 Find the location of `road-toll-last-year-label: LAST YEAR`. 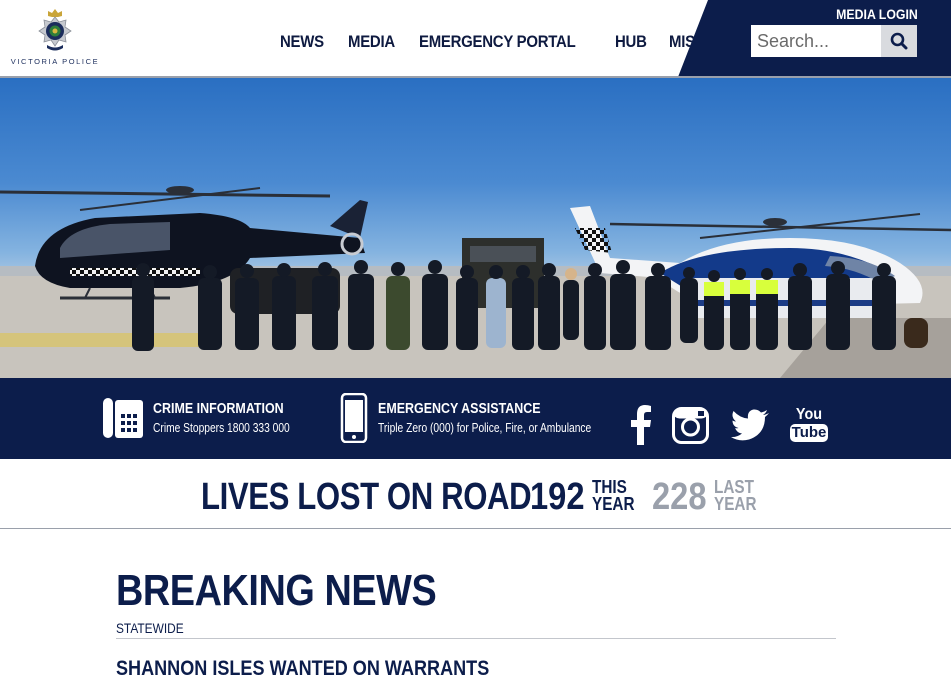

road-toll-last-year-label: LAST YEAR is located at coordinates (735, 496).